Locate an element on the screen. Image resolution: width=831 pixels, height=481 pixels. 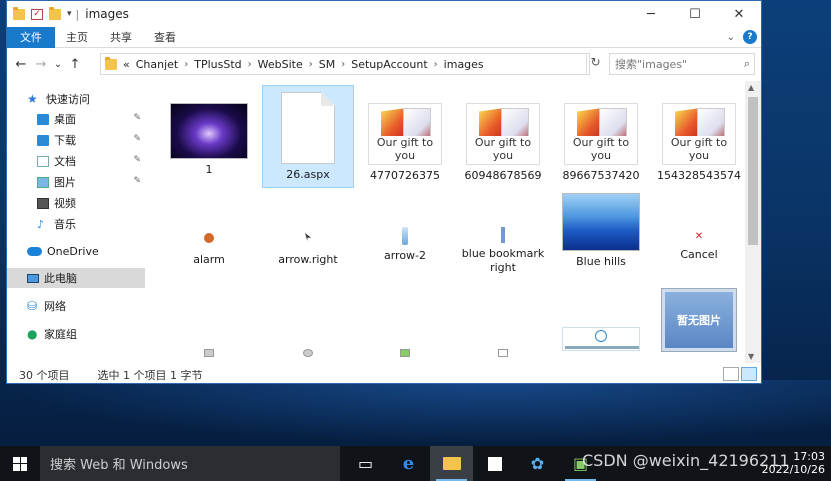
file-item: Our gift to you 4770726375 is located at coordinates (405, 143).